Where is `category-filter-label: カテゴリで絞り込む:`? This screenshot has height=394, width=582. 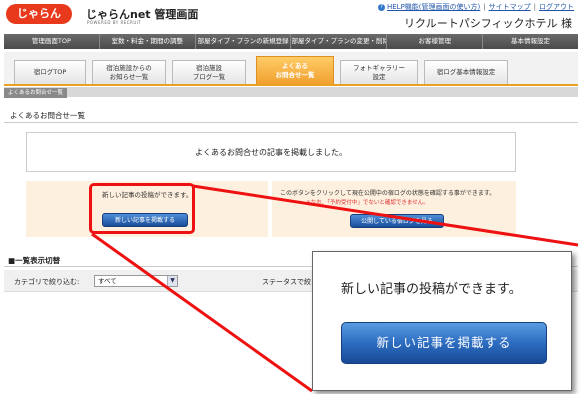
category-filter-label: カテゴリで絞り込む: is located at coordinates (47, 282).